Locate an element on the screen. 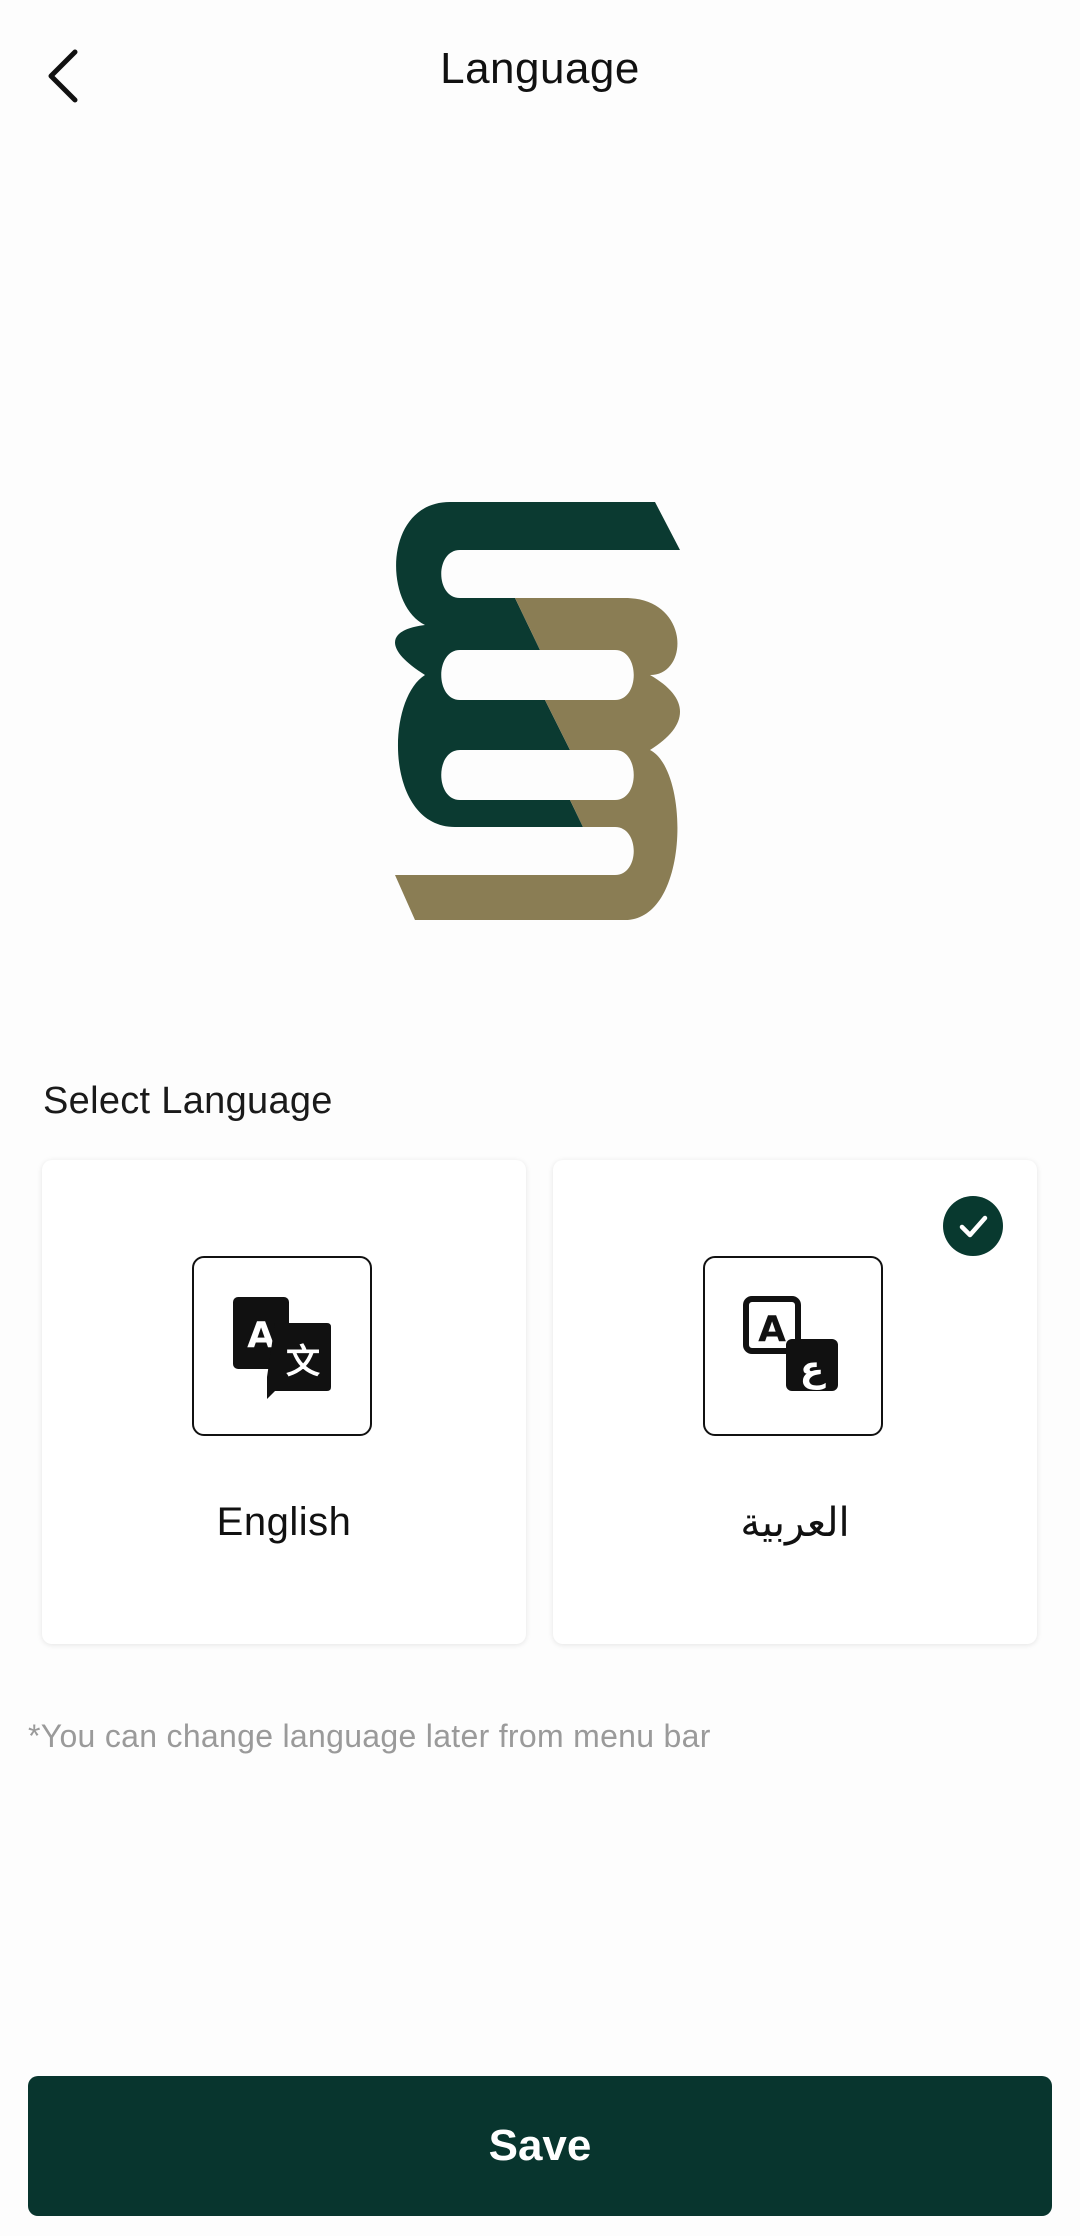 The width and height of the screenshot is (1080, 2236). language-option-english: A 文 English is located at coordinates (284, 1402).